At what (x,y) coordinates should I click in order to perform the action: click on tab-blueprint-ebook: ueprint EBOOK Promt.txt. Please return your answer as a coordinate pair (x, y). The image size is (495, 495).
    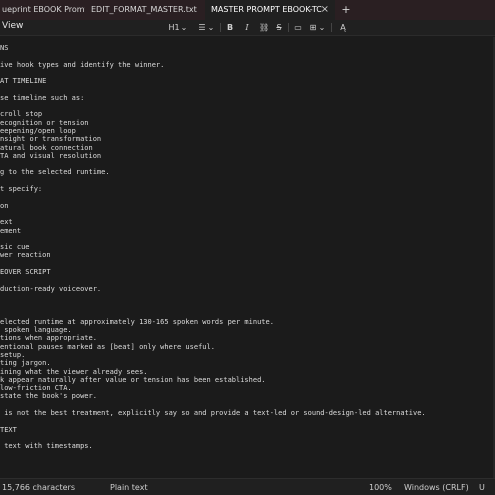
    Looking at the image, I should click on (42, 10).